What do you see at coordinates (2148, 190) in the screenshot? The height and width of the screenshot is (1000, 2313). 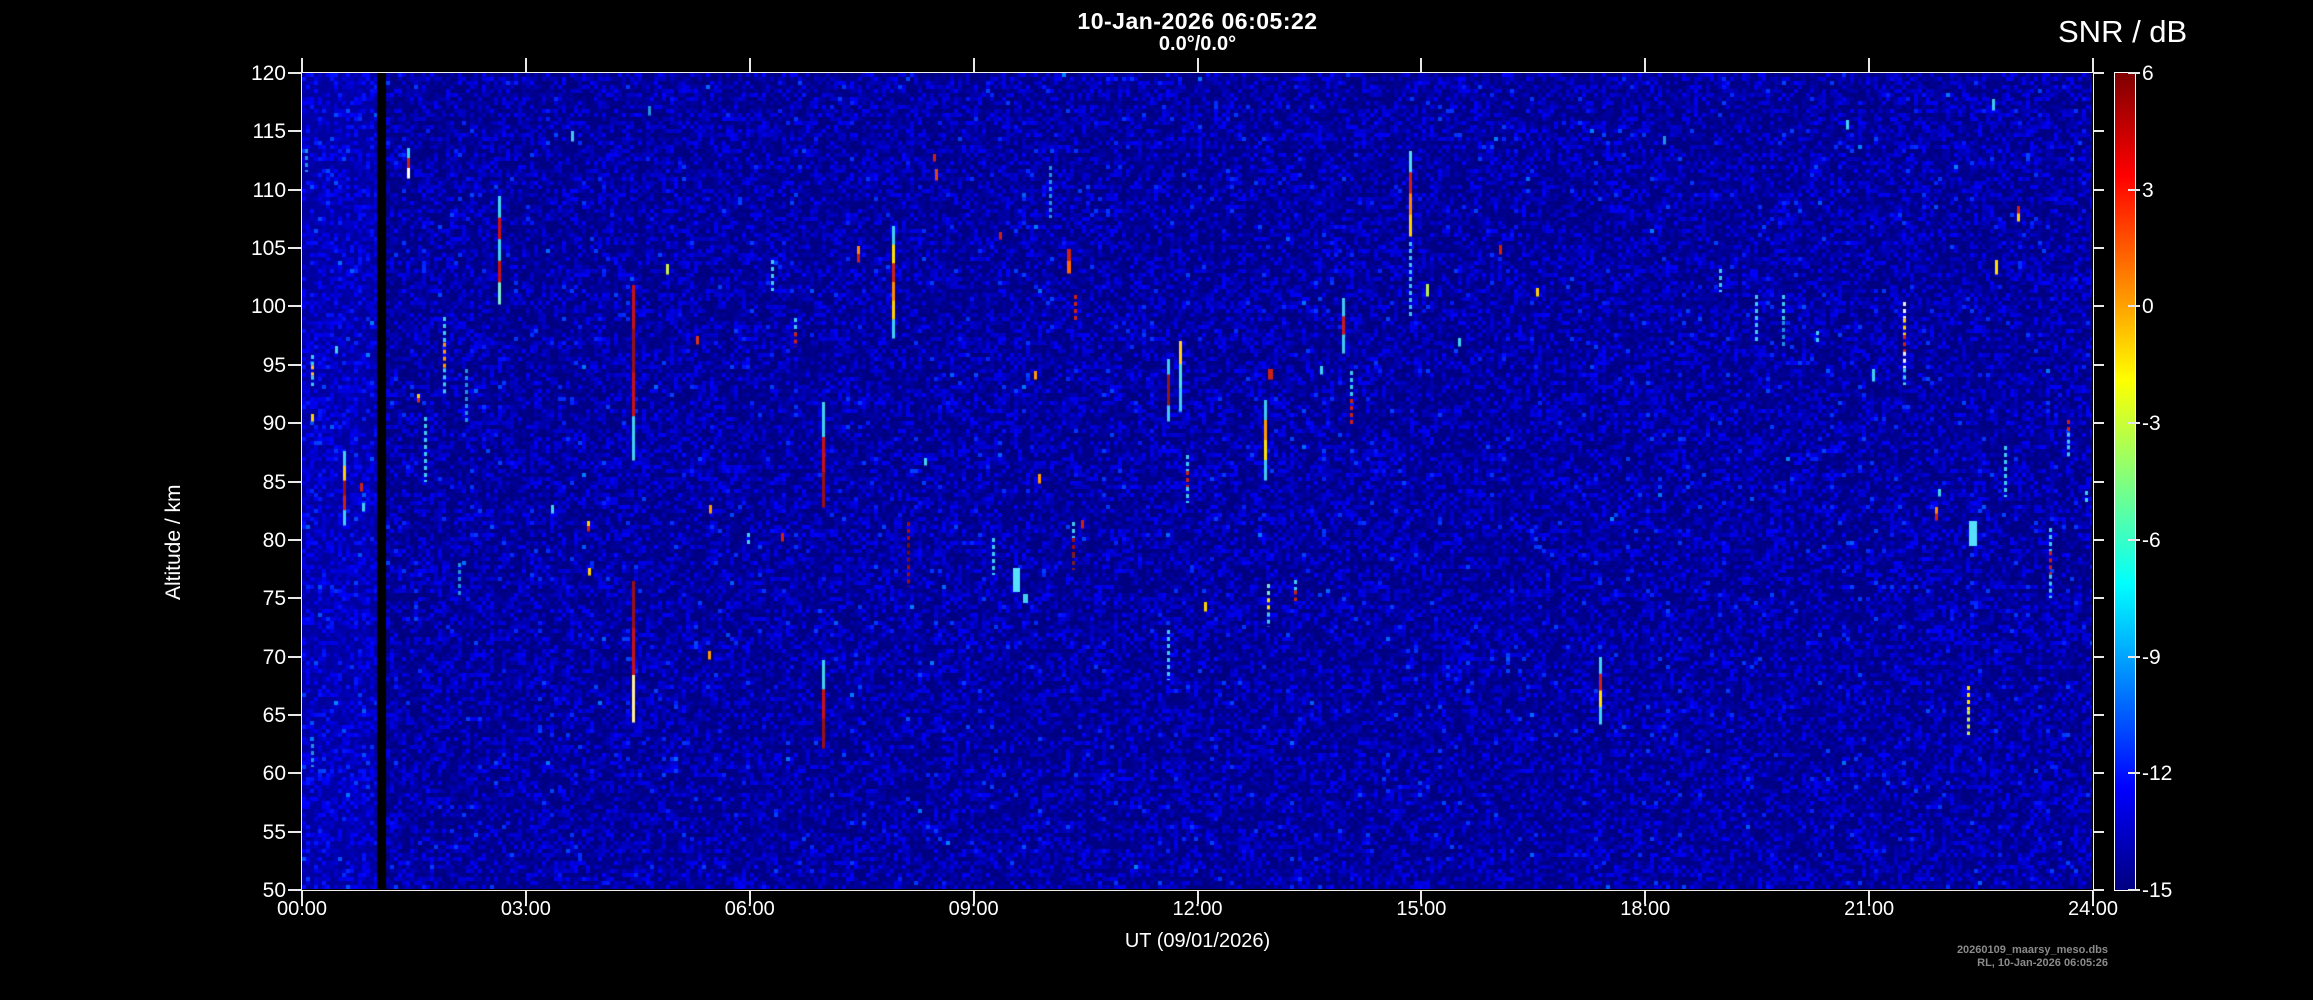 I see `colorbar-tick-label: 3` at bounding box center [2148, 190].